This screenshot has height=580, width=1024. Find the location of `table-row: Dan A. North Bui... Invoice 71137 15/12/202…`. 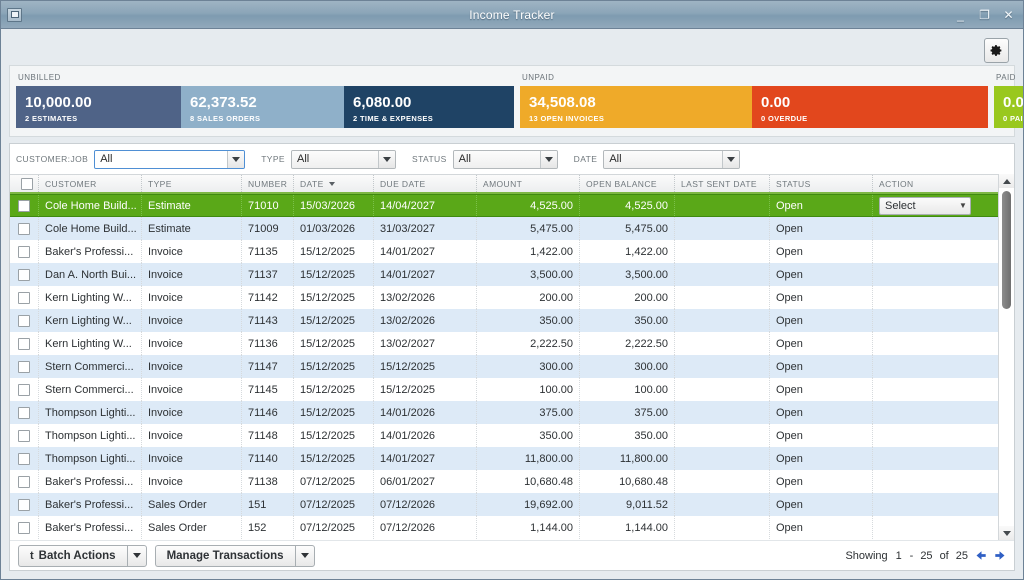

table-row: Dan A. North Bui... Invoice 71137 15/12/202… is located at coordinates (504, 274).